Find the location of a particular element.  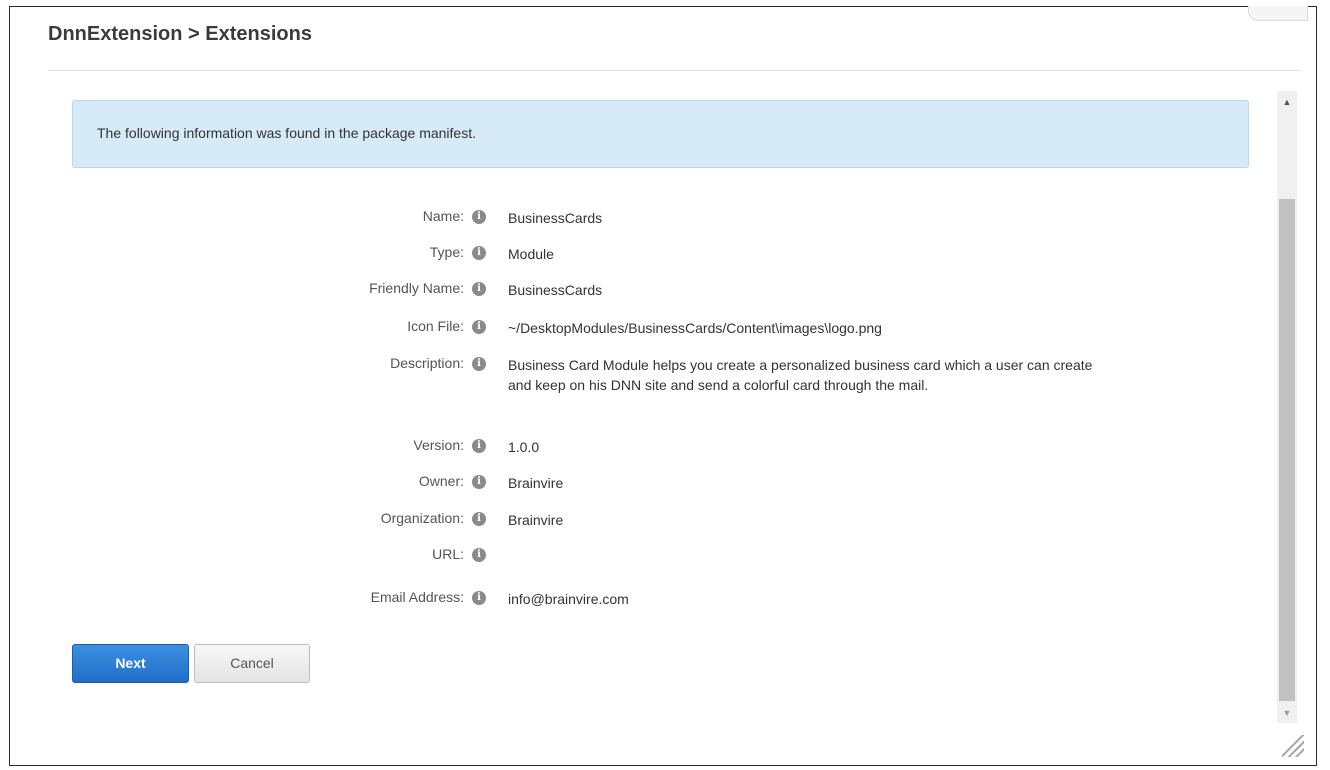

field-label: Type: is located at coordinates (446, 252).